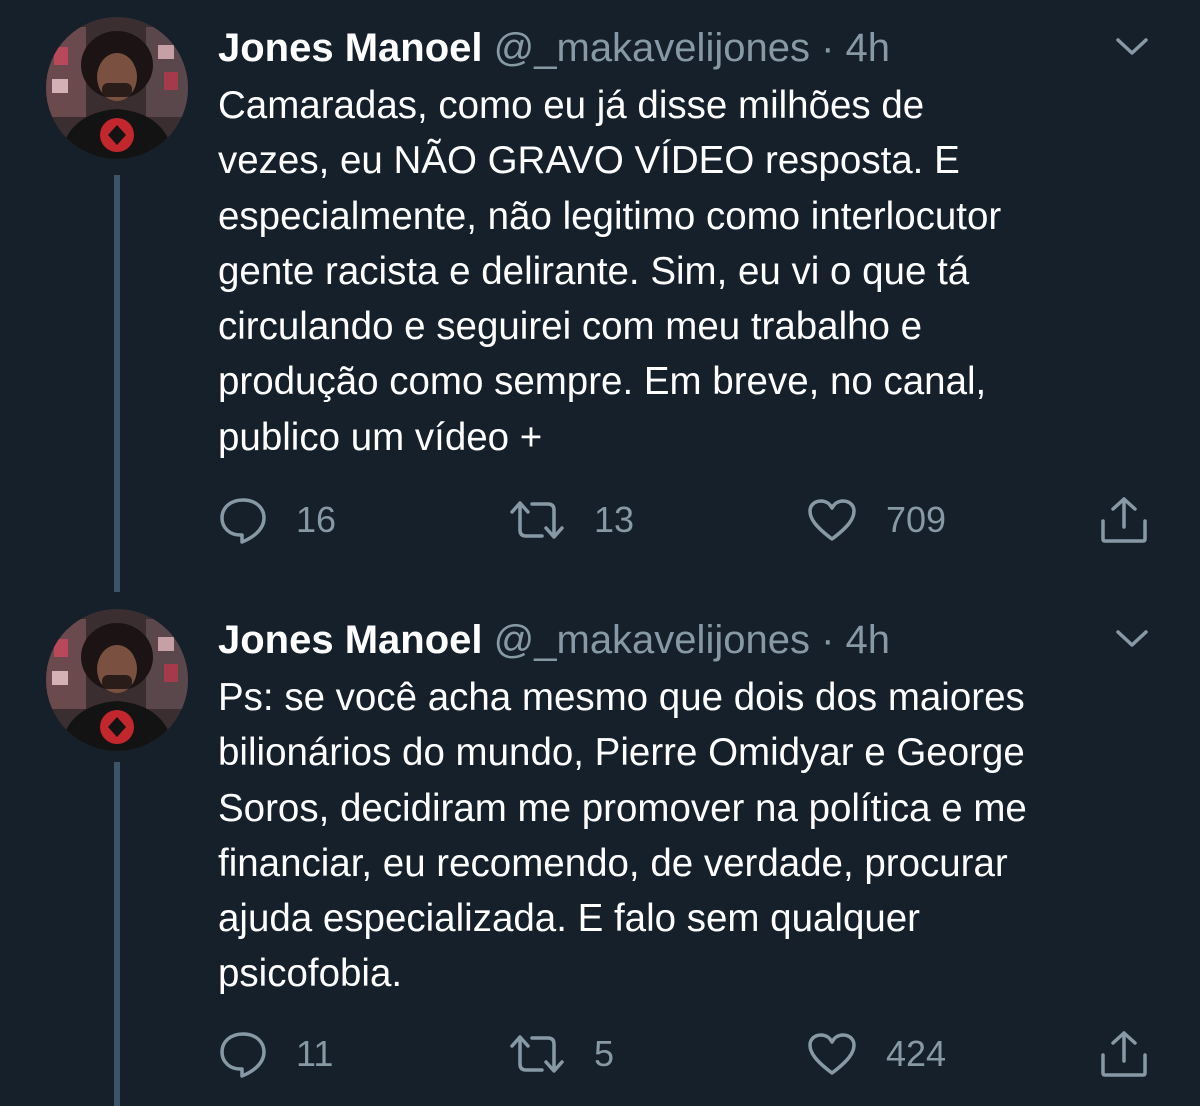  Describe the element at coordinates (275, 1054) in the screenshot. I see `reply-button: 11` at that location.